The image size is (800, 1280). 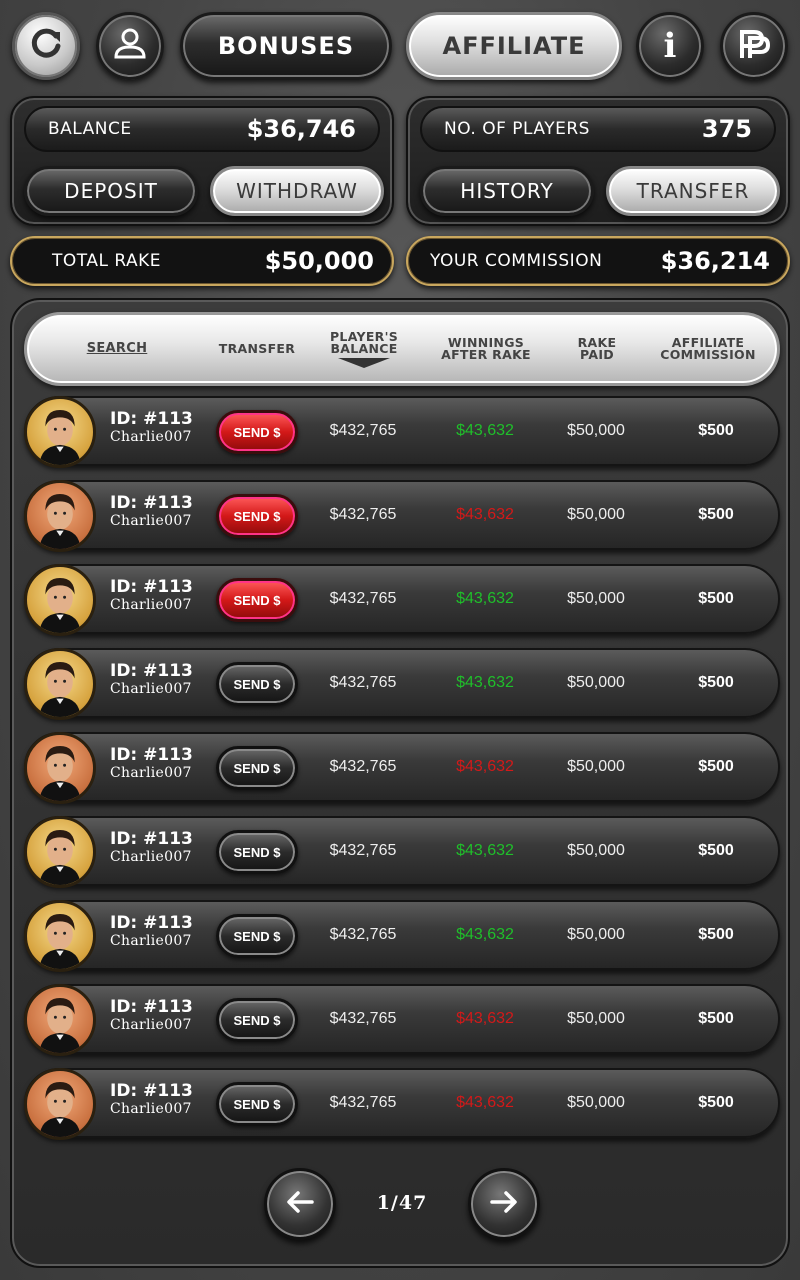 What do you see at coordinates (319, 261) in the screenshot?
I see `total-rake-value: $50,000` at bounding box center [319, 261].